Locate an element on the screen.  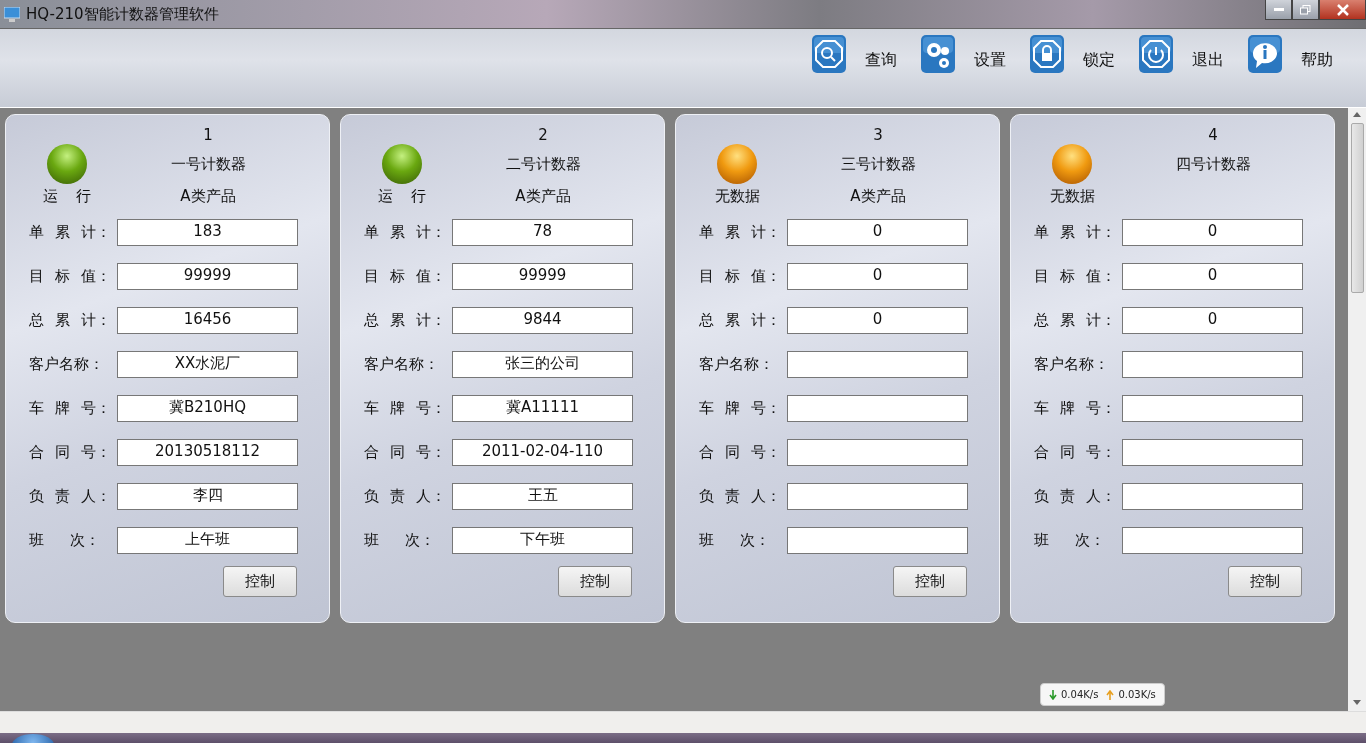
input-field: 下午班 is located at coordinates (542, 540).